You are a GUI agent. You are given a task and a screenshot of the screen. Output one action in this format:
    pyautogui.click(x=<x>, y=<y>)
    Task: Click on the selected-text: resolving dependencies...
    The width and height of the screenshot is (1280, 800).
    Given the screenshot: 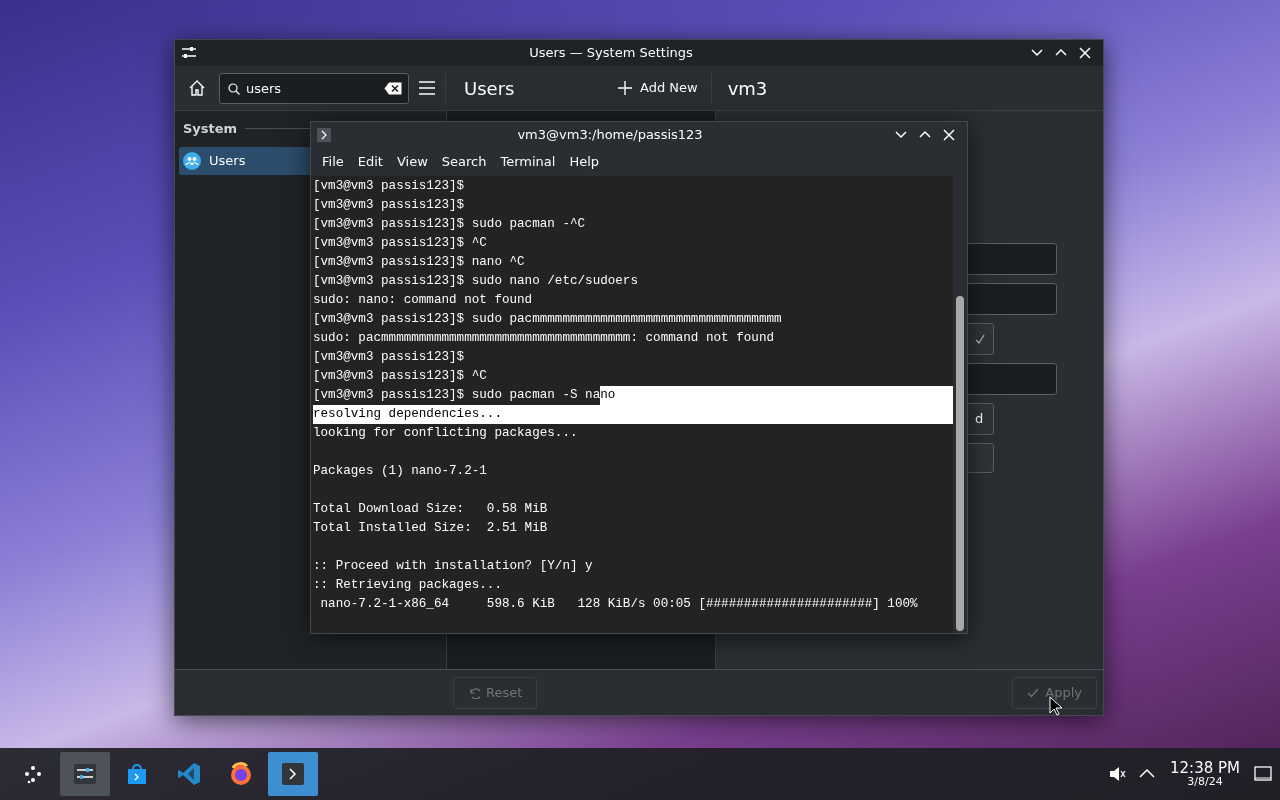 What is the action you would take?
    pyautogui.click(x=633, y=414)
    